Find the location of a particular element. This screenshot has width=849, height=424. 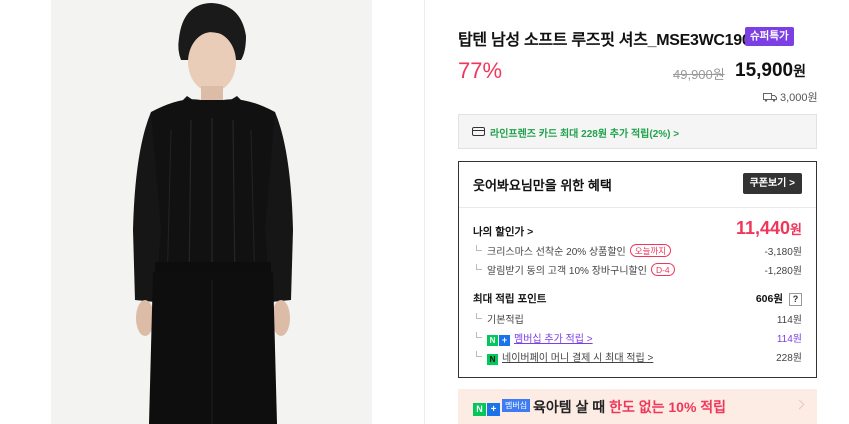

product-title: 탑텐 남성 소프트 루즈핏 셔츠_MSE3WC1903 is located at coordinates (609, 40).